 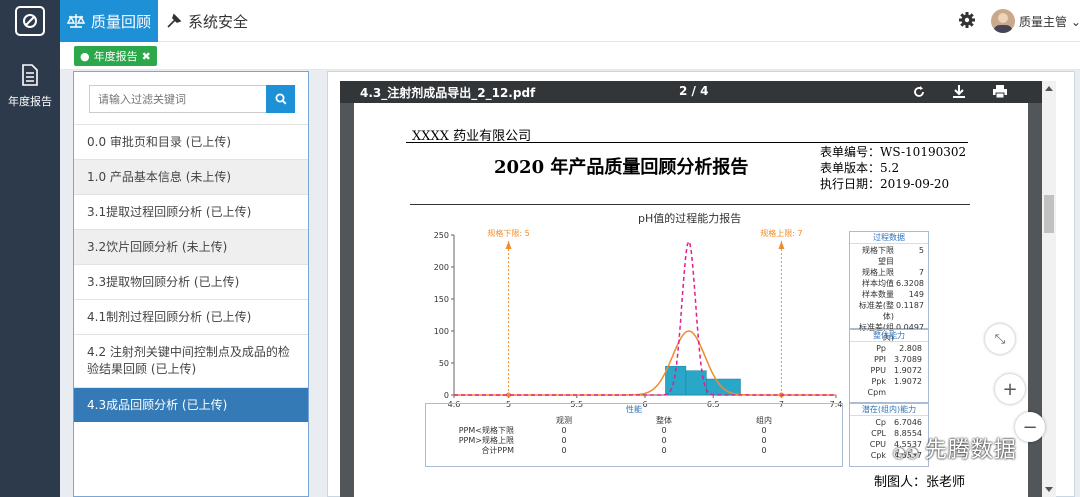 I want to click on fit-page-button: ⤡, so click(x=1000, y=339).